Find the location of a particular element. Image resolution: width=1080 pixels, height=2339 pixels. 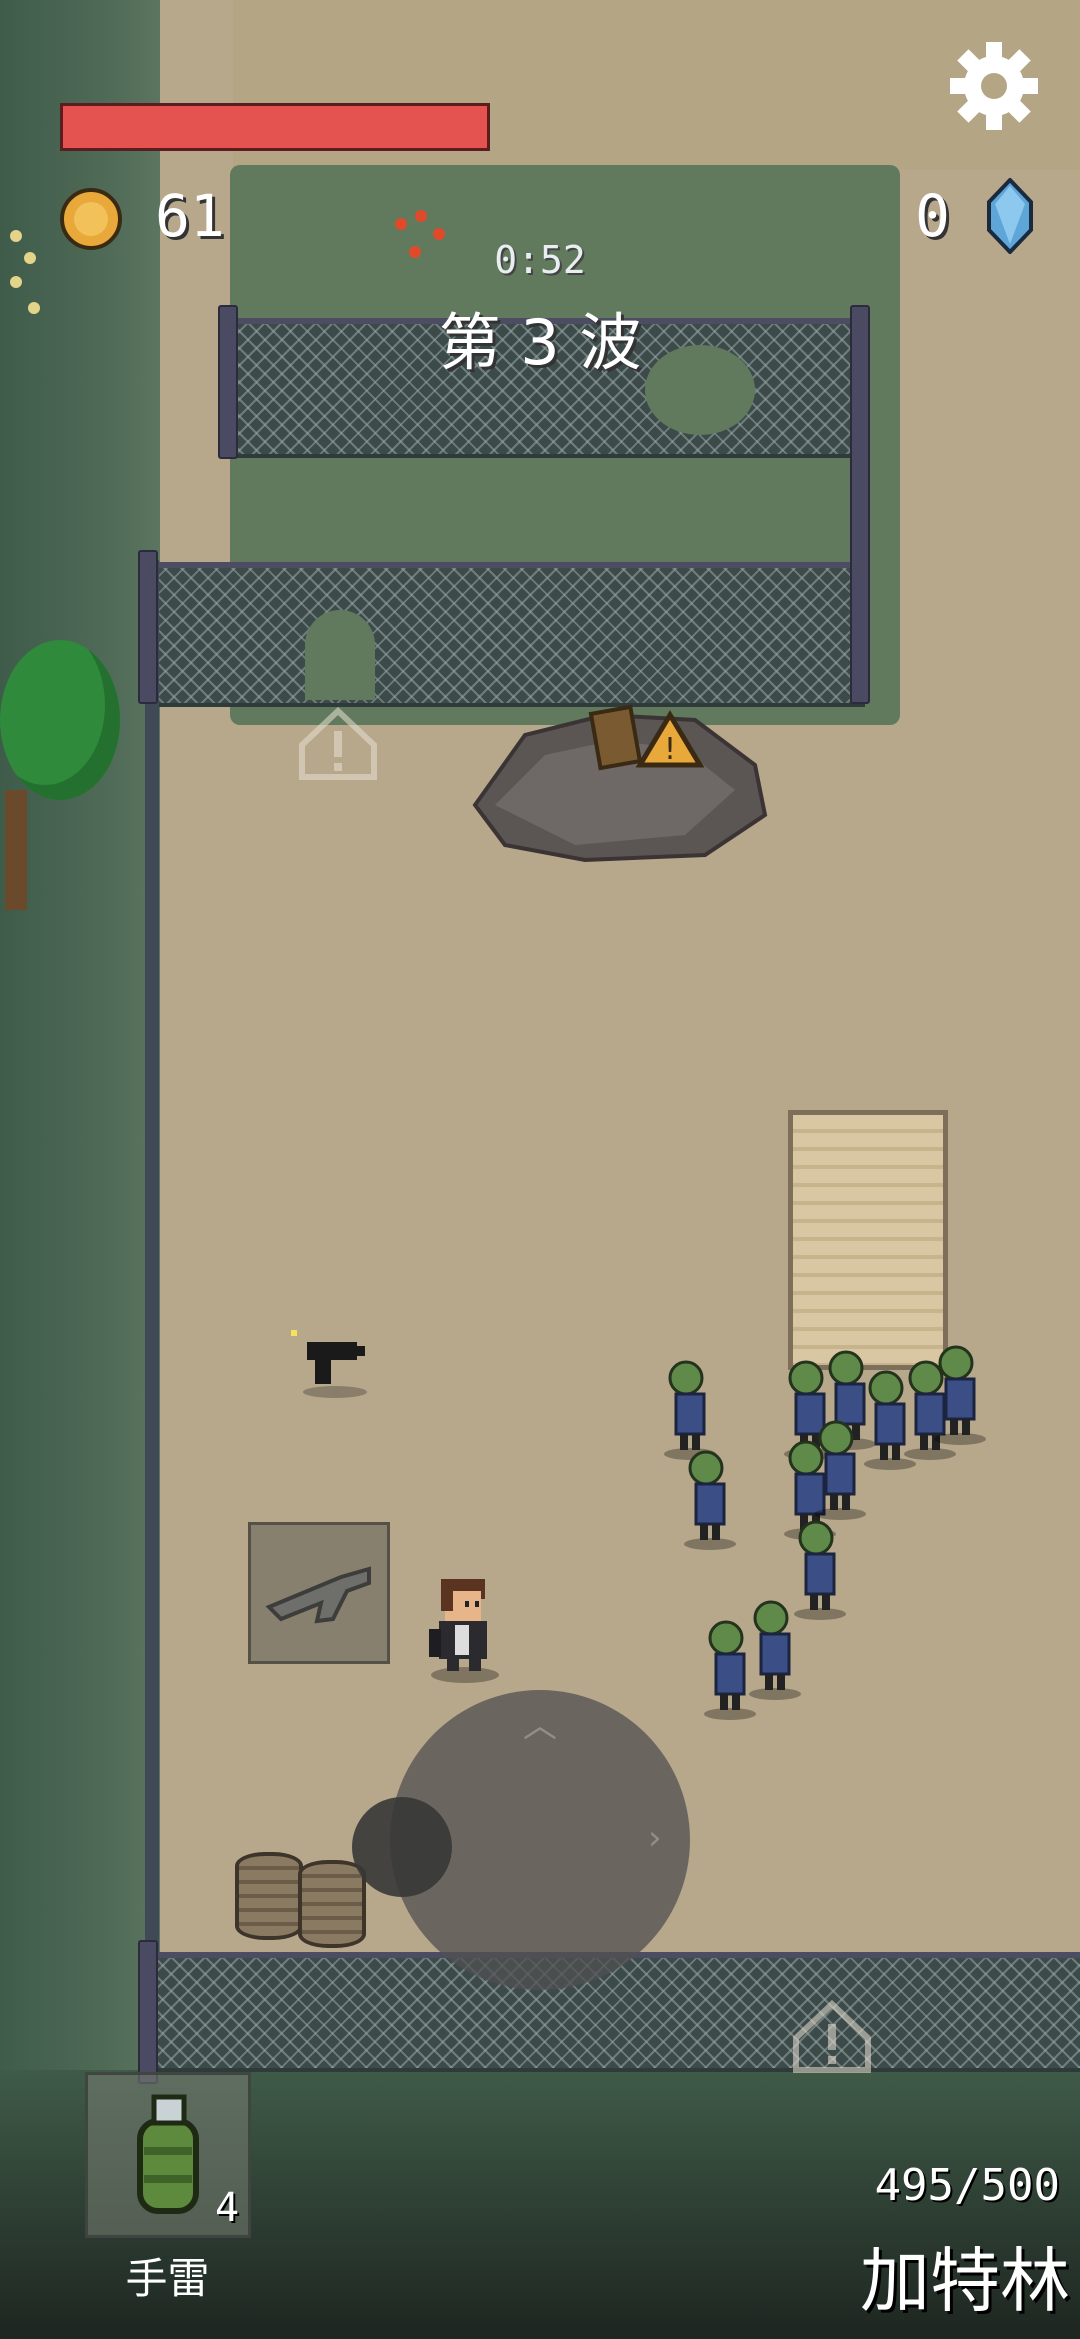

wooden-crate is located at coordinates (868, 1240).